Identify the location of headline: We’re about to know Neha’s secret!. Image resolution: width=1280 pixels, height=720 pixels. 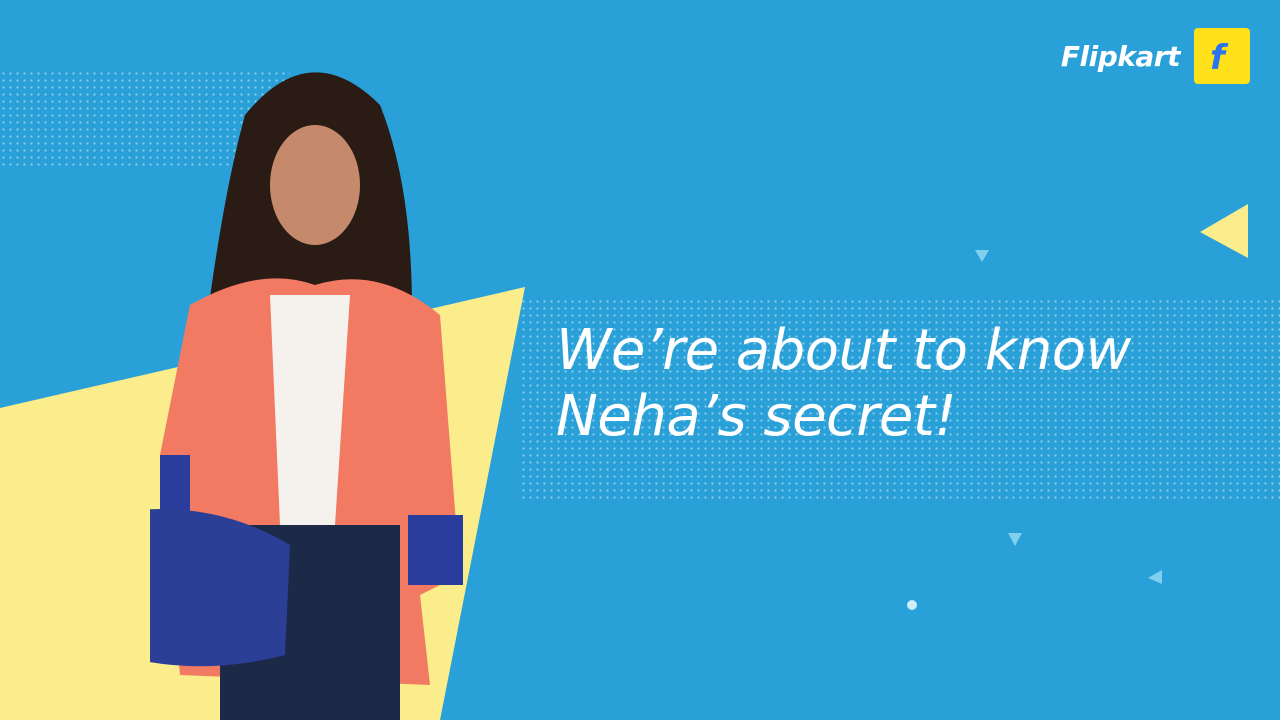
(843, 384).